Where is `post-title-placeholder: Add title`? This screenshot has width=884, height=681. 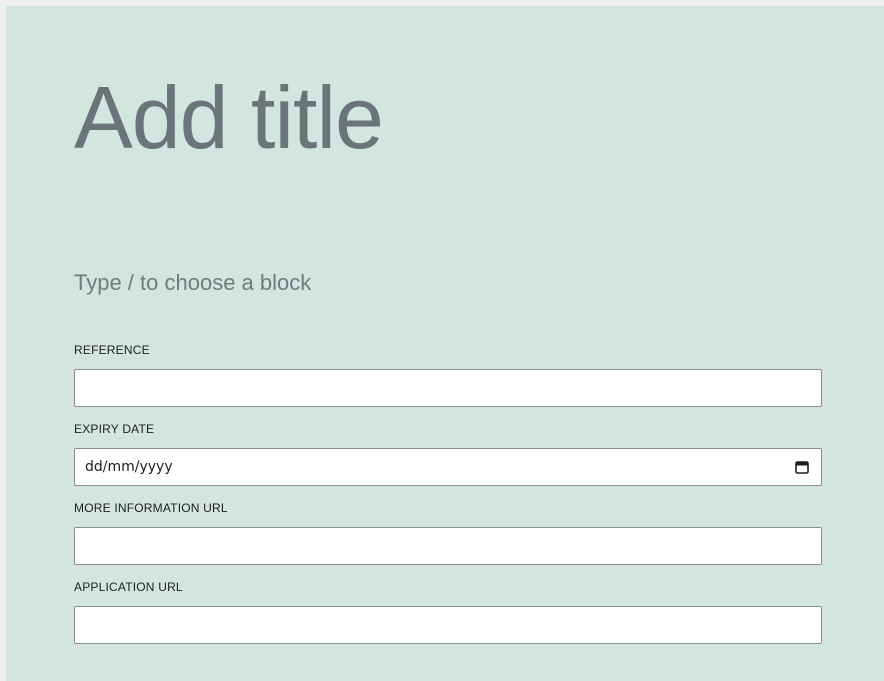 post-title-placeholder: Add title is located at coordinates (229, 118).